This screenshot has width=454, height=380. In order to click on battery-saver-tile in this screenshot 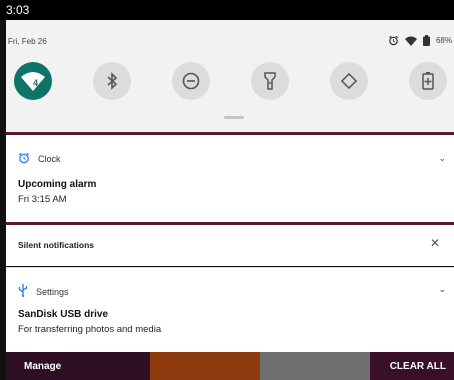, I will do `click(428, 81)`.